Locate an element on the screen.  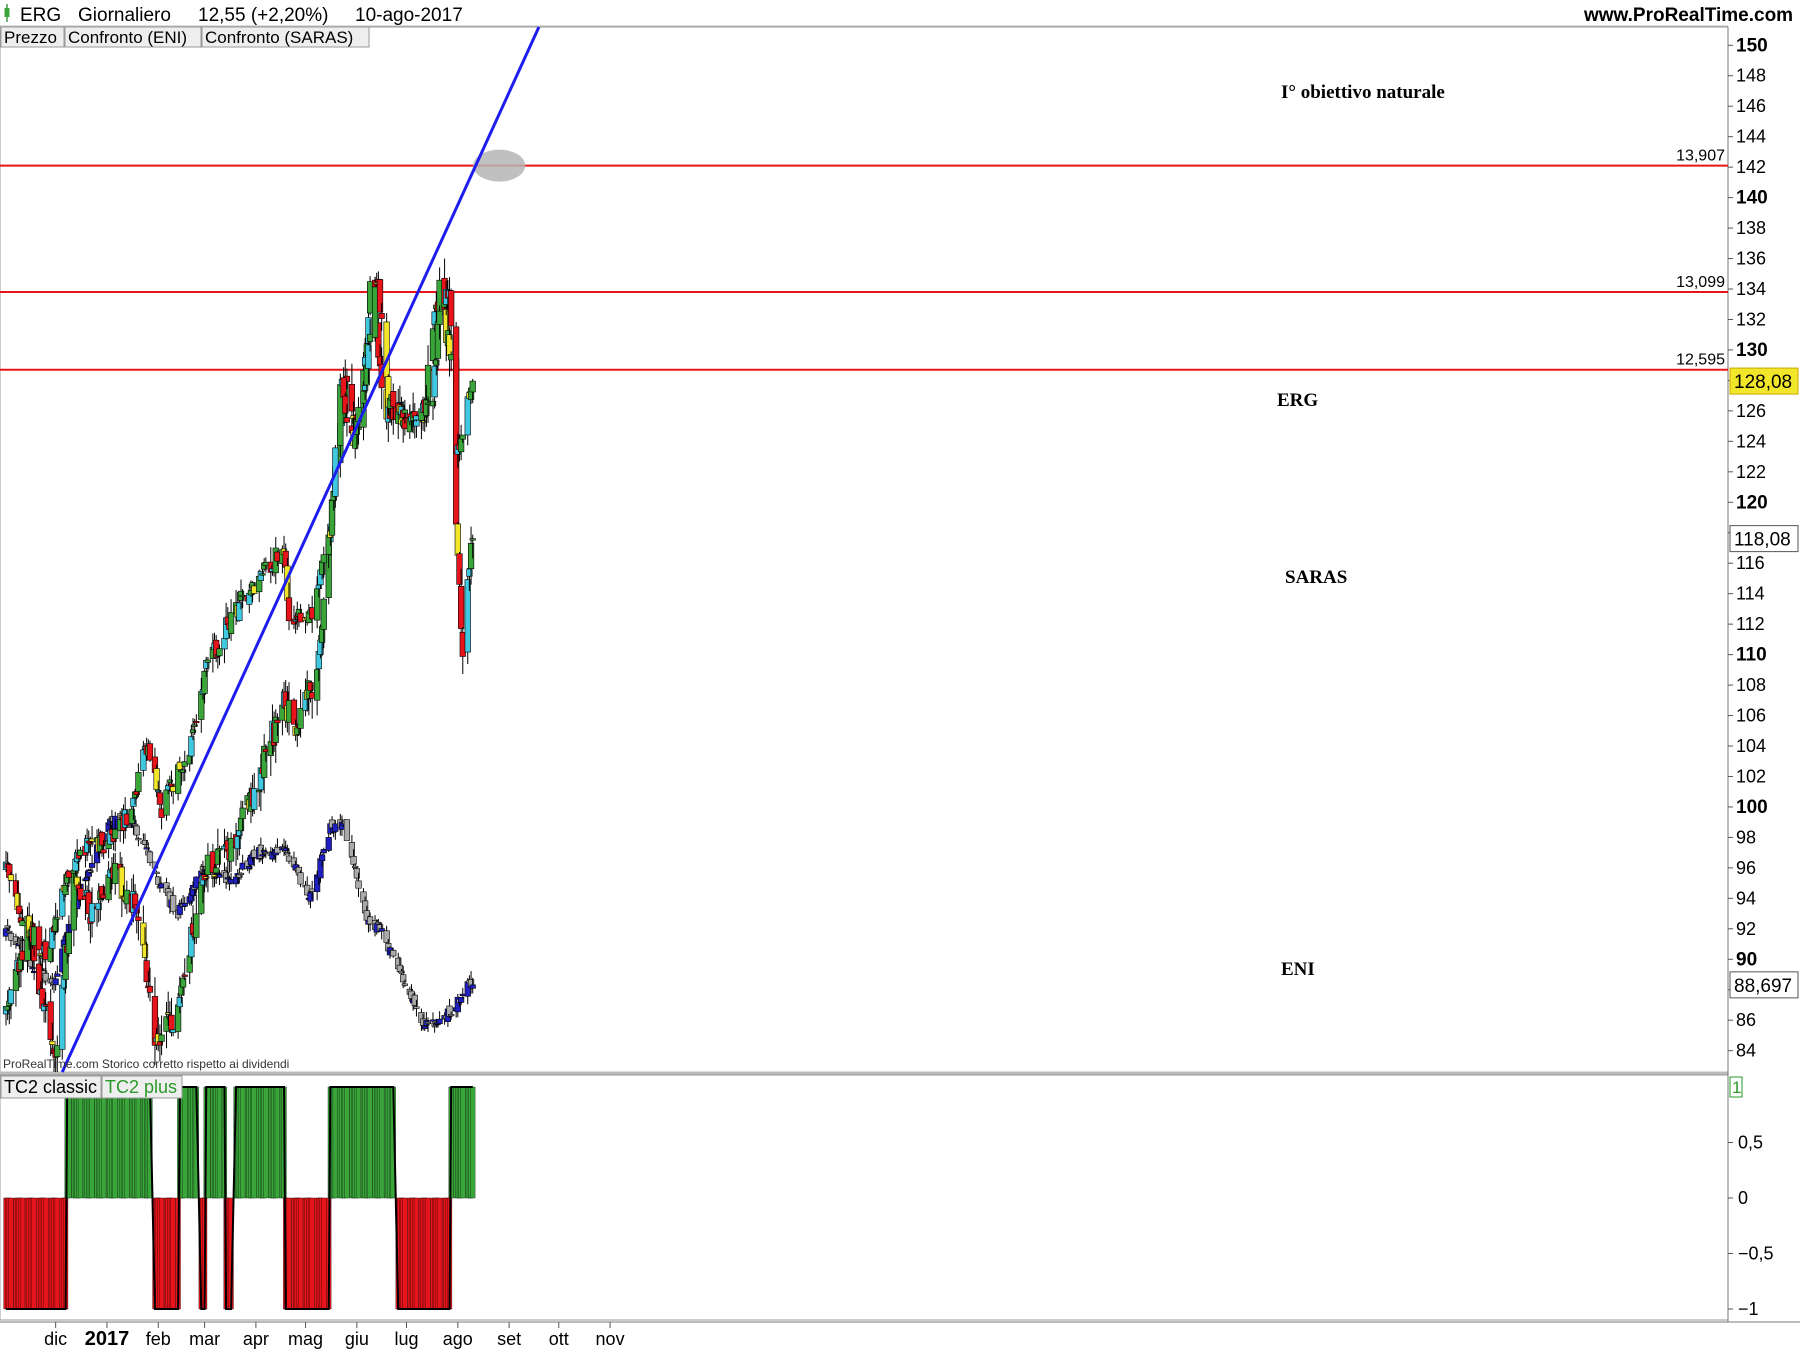
resistance-label: 12,595 is located at coordinates (1700, 360).